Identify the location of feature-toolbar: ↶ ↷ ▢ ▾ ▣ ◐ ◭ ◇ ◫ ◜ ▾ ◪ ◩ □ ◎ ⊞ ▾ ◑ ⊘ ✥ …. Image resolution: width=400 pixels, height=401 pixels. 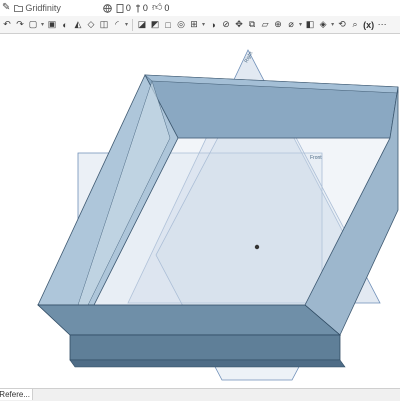
(200, 25).